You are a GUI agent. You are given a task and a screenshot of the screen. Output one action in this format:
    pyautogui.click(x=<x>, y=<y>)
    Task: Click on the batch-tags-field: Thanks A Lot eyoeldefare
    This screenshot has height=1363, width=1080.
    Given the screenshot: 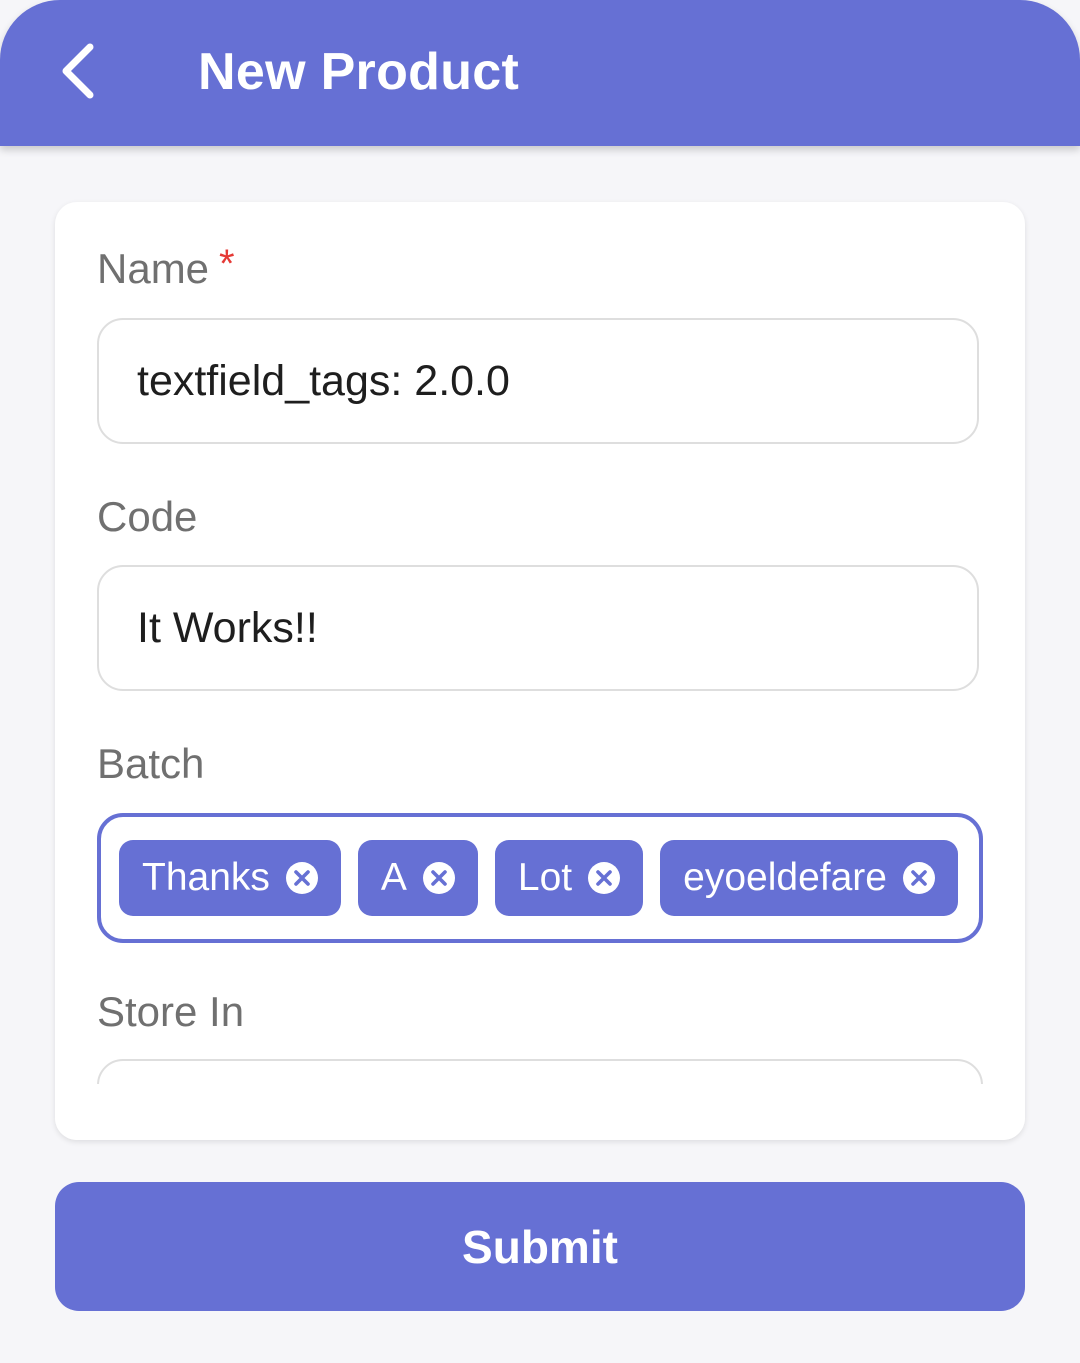 What is the action you would take?
    pyautogui.click(x=540, y=878)
    